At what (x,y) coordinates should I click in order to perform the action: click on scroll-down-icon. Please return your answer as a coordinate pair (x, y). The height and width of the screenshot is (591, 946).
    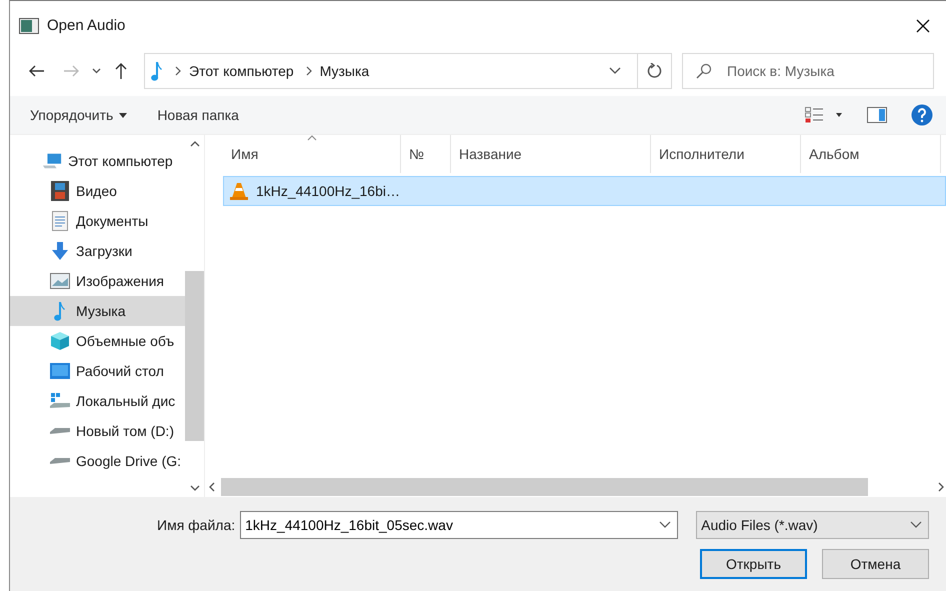
    Looking at the image, I should click on (195, 488).